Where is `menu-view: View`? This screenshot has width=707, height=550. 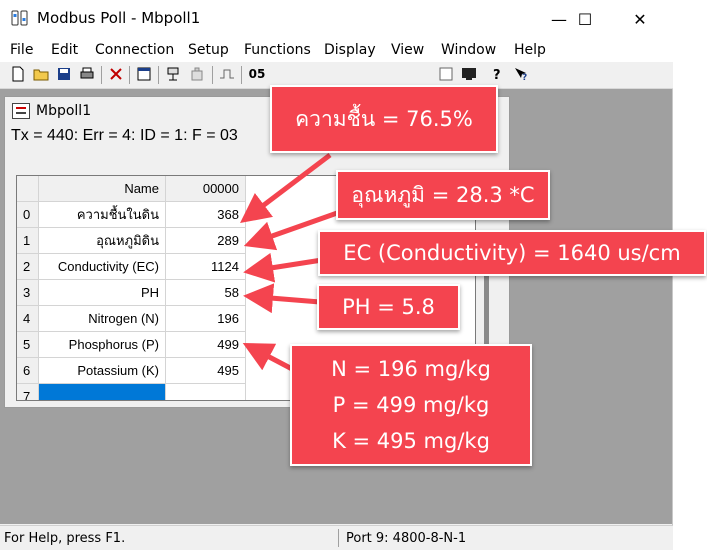
menu-view: View is located at coordinates (407, 50).